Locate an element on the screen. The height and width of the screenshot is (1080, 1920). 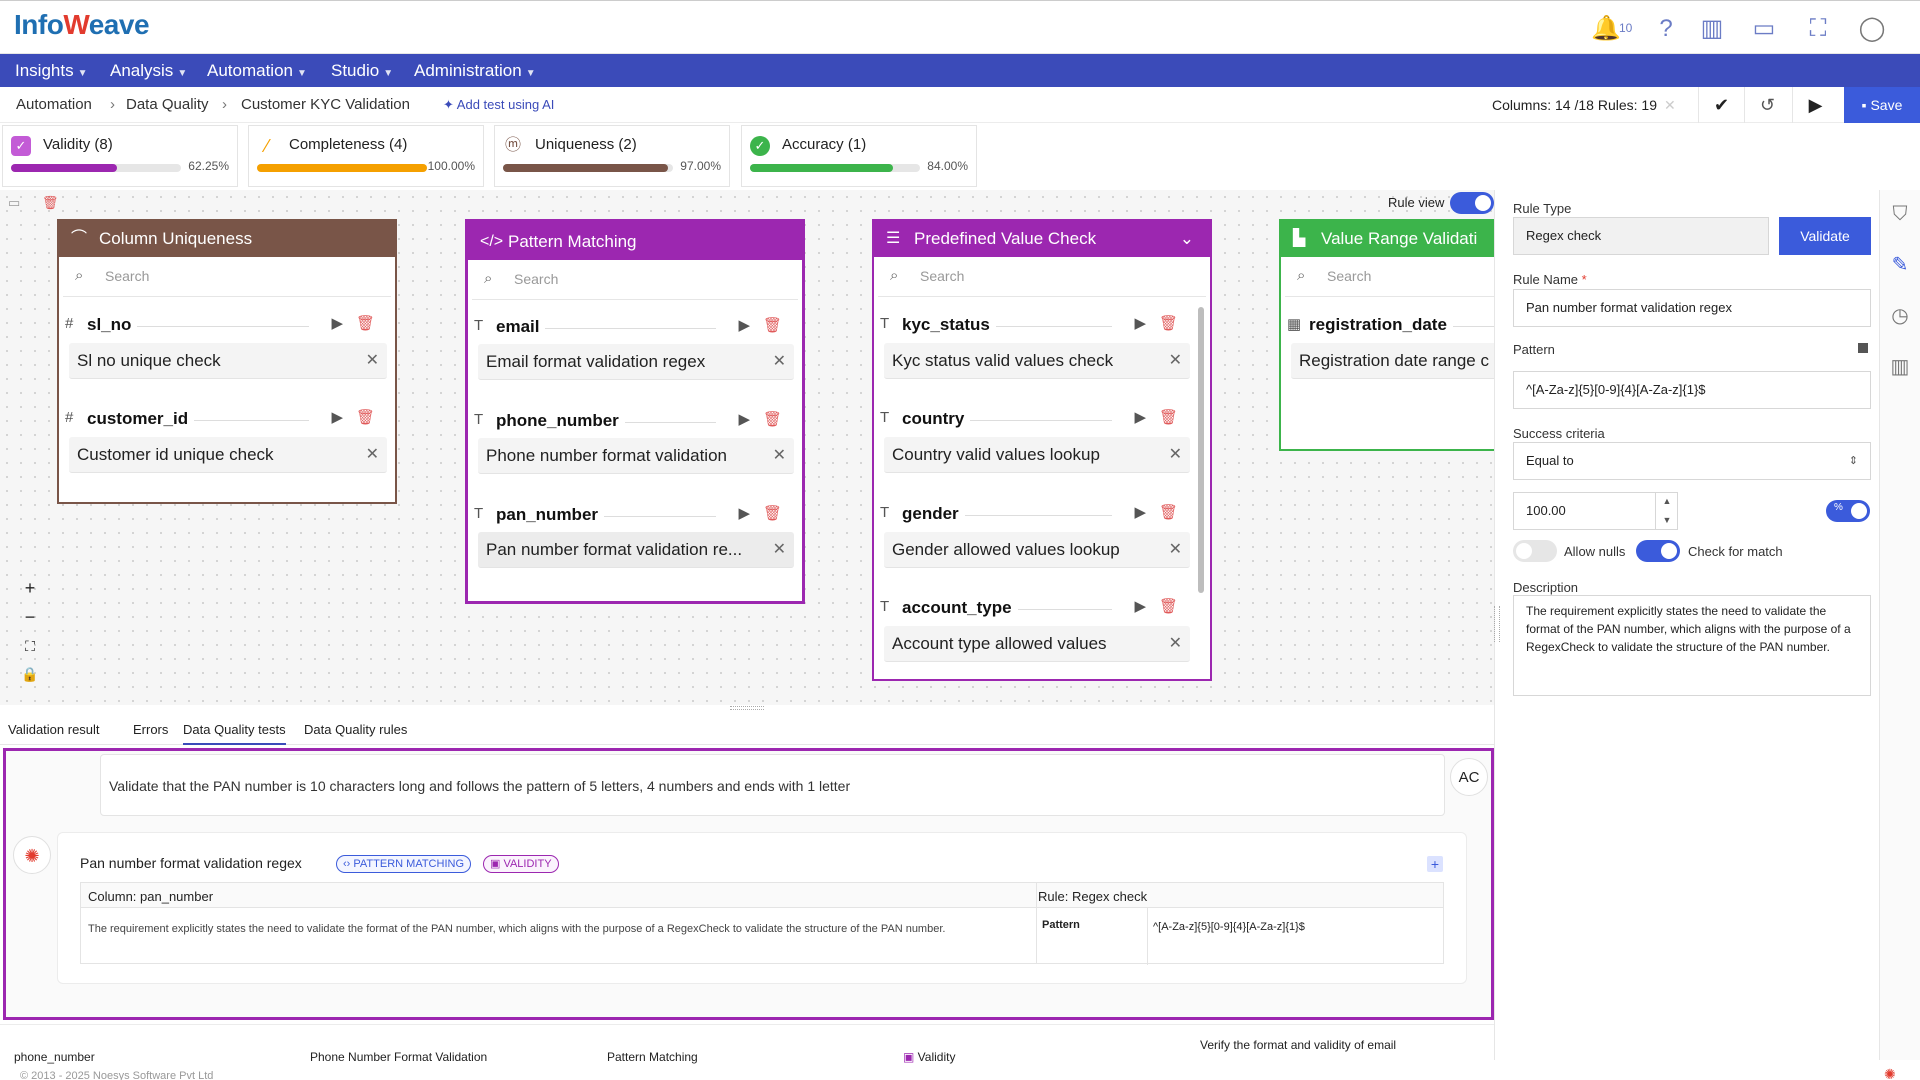
menu-analysis: Analysis ▼ is located at coordinates (148, 70).